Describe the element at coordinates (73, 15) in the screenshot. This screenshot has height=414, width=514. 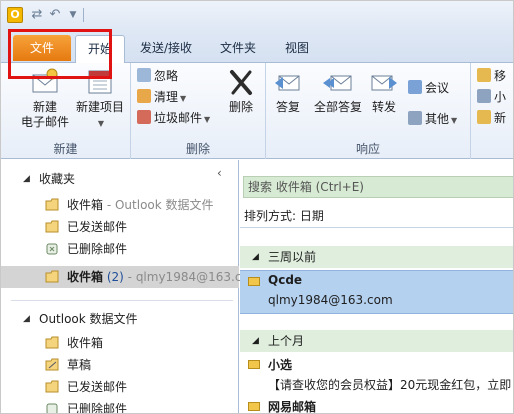
I see `customize-toolbar-icon: ▼` at that location.